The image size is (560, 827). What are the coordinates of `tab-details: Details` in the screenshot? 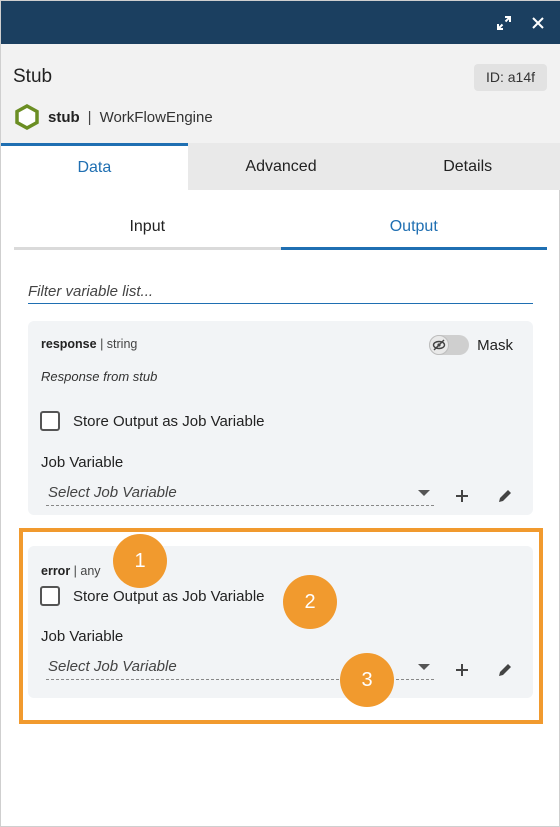 It's located at (467, 166).